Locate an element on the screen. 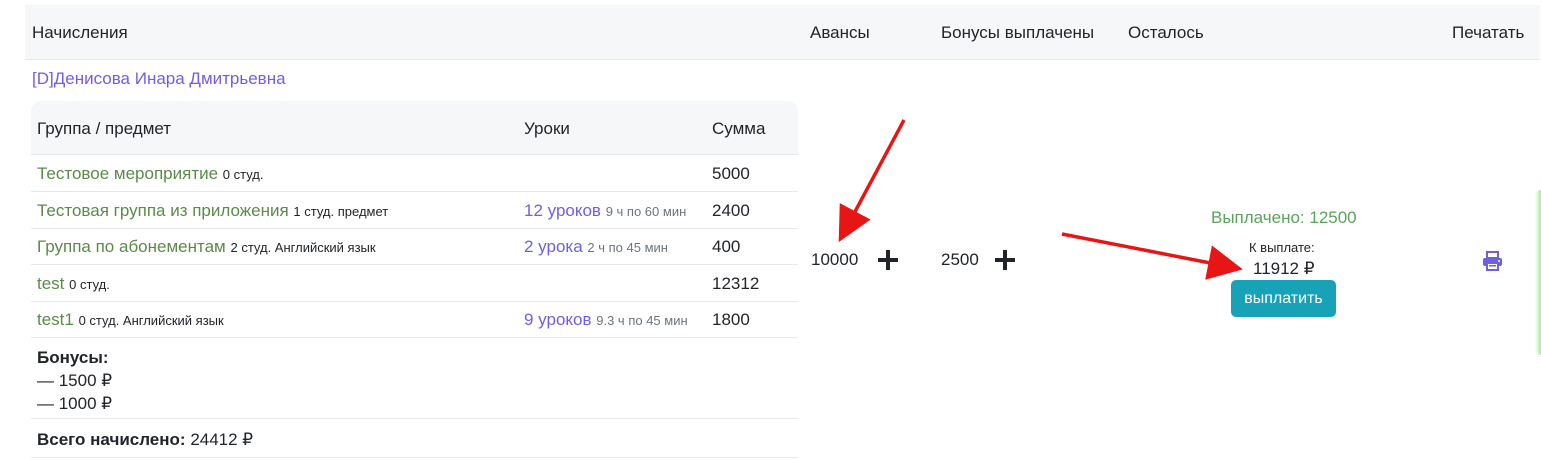 This screenshot has height=460, width=1541. bonus-item: — 1500 ₽ is located at coordinates (75, 380).